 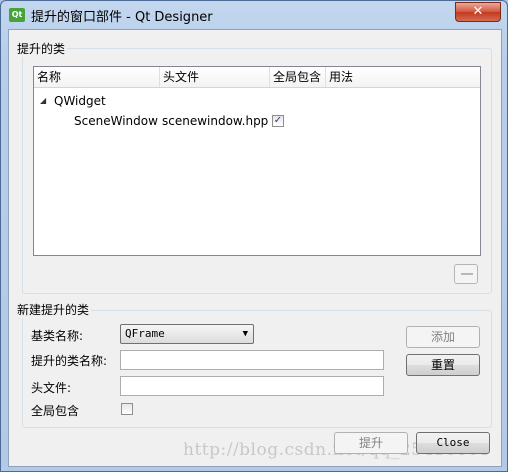 I want to click on tree-item-name: QWidget, so click(x=80, y=101).